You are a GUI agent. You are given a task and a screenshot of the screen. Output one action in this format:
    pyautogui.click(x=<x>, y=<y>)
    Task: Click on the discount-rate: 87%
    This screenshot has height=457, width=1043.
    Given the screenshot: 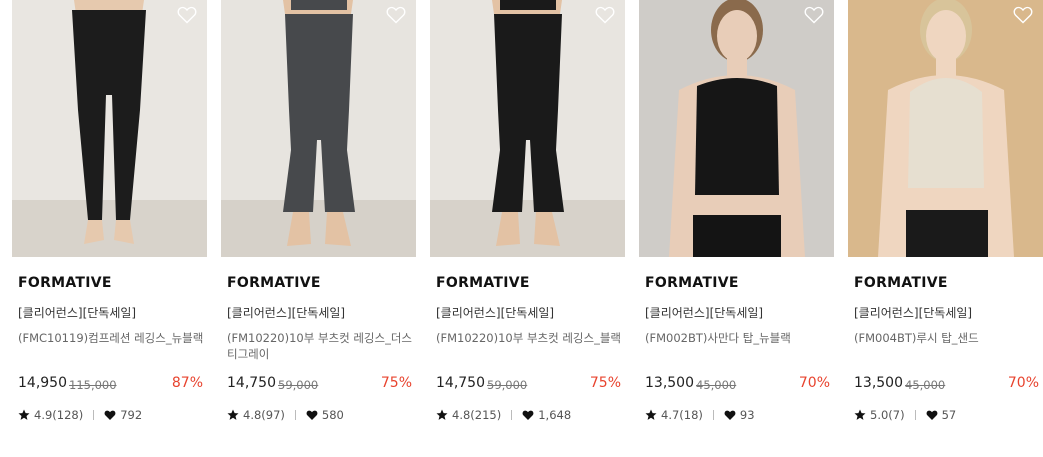 What is the action you would take?
    pyautogui.click(x=187, y=383)
    